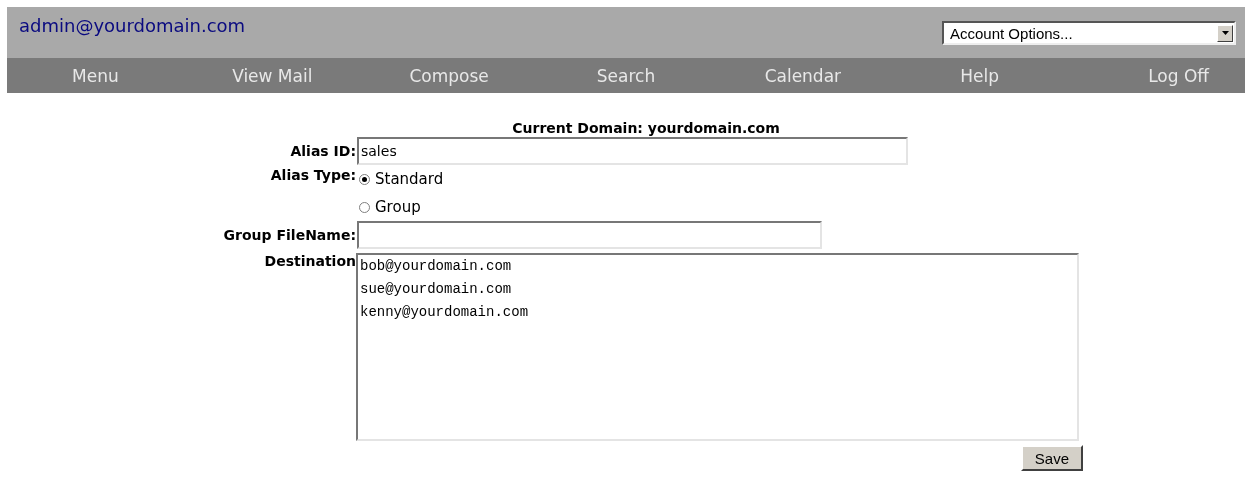 This screenshot has width=1252, height=478. What do you see at coordinates (289, 235) in the screenshot?
I see `field-label: Group FileName:` at bounding box center [289, 235].